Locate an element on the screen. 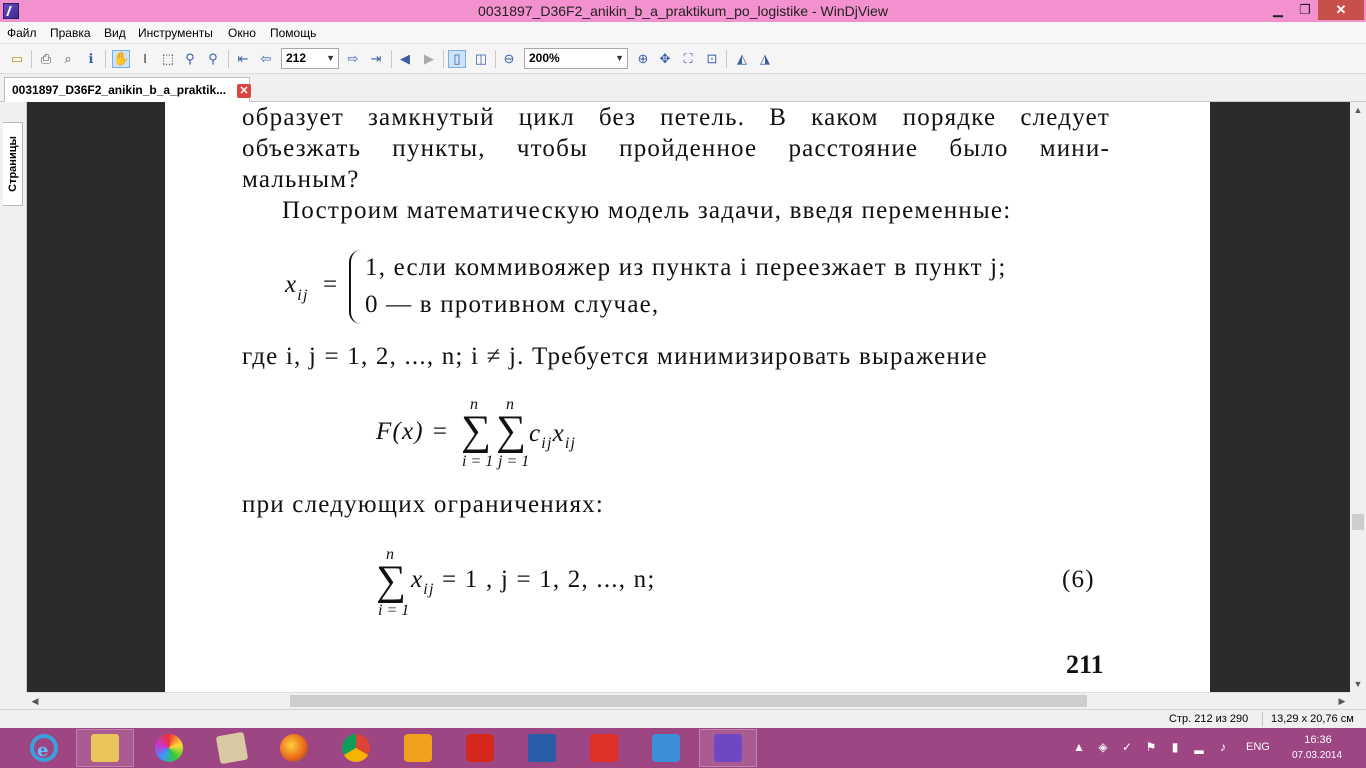  horizontal-scrollbar: ◀ ▶ is located at coordinates (688, 700).